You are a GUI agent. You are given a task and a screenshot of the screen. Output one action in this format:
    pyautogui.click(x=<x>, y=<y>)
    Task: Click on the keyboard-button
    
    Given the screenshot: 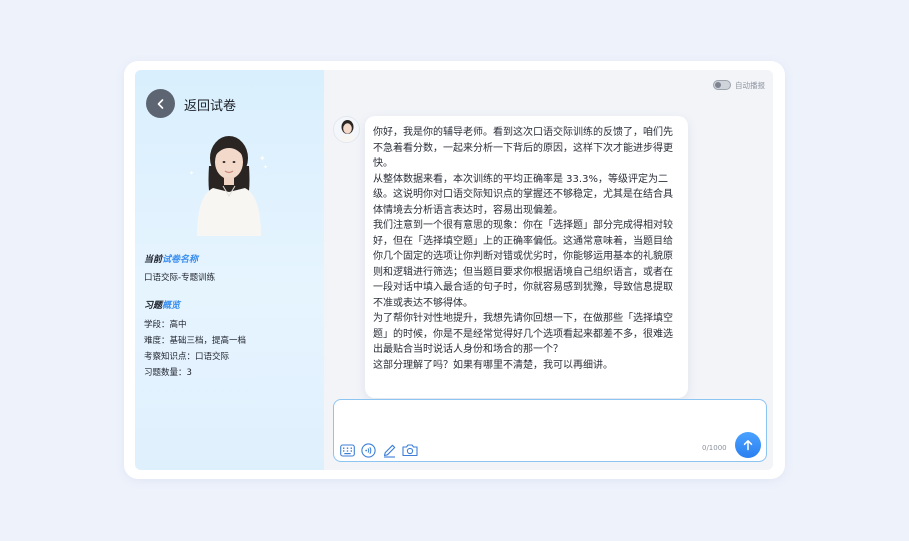 What is the action you would take?
    pyautogui.click(x=347, y=450)
    